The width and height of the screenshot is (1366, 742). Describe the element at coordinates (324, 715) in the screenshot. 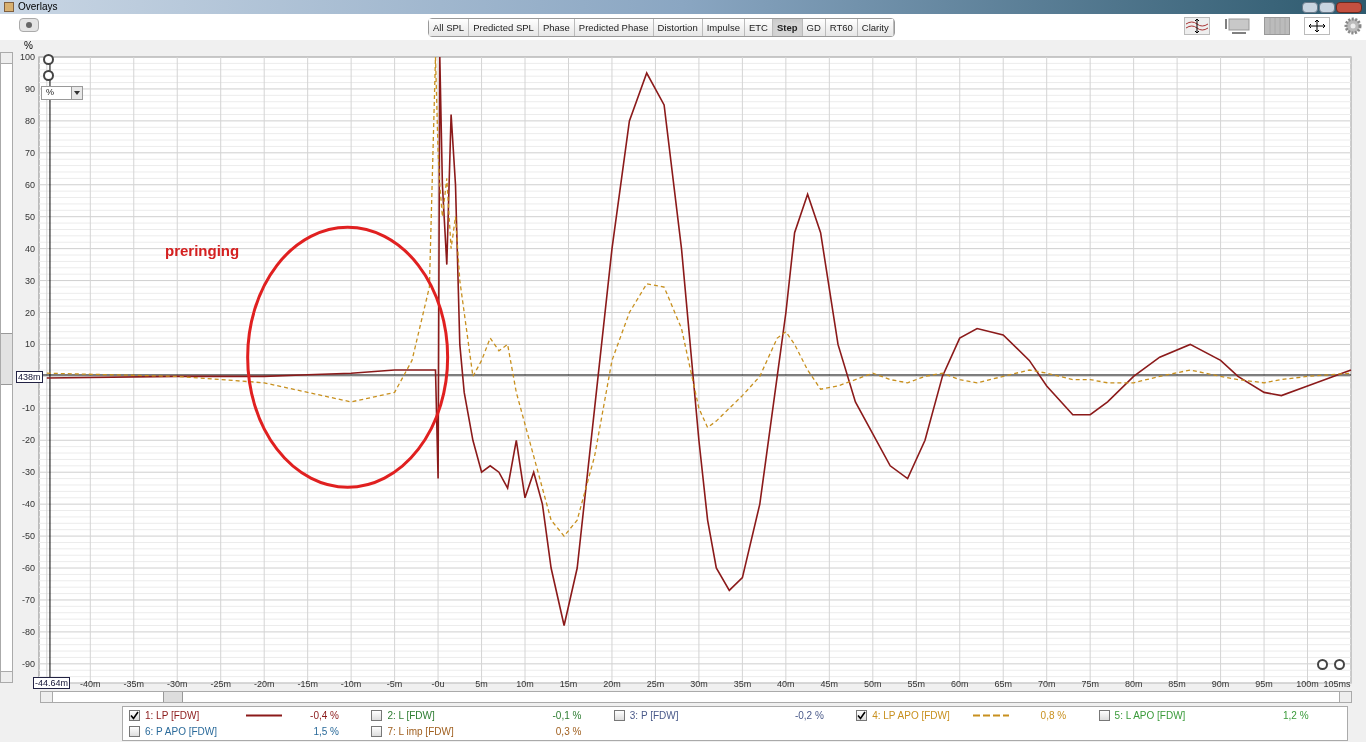

I see `legend-value: -0,4 %` at that location.